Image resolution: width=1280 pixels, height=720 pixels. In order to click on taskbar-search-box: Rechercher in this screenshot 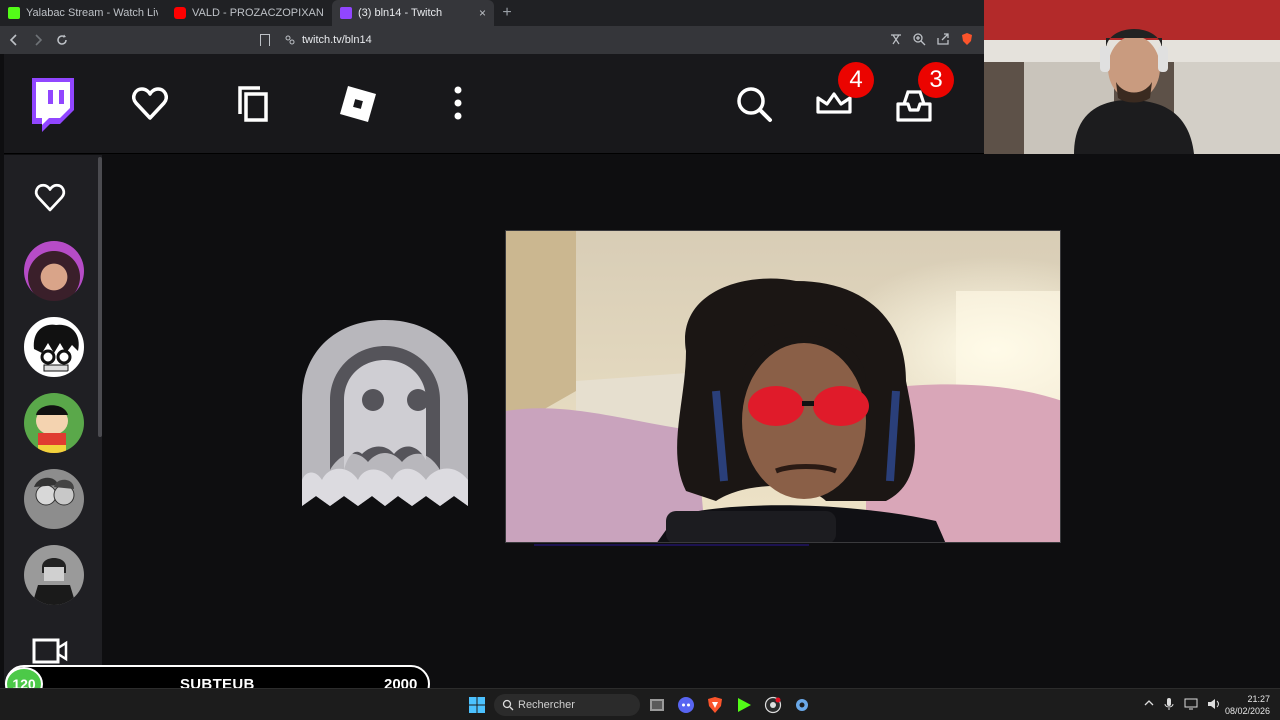, I will do `click(567, 705)`.